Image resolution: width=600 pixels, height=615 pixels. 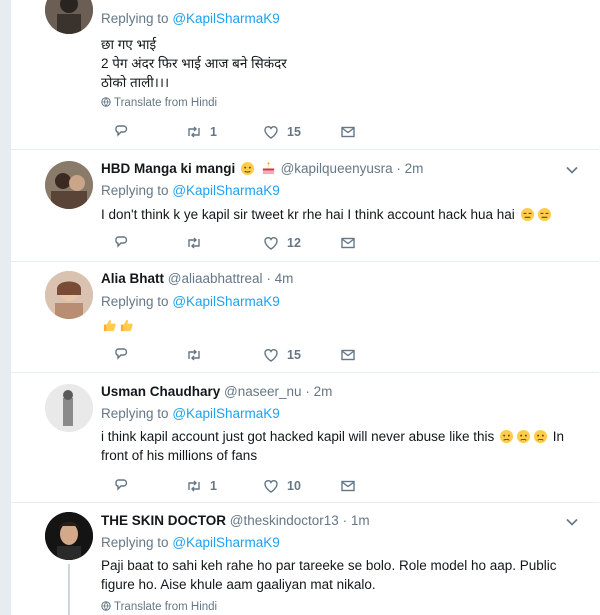 I want to click on display-name: Usman Chaudhary, so click(x=160, y=391).